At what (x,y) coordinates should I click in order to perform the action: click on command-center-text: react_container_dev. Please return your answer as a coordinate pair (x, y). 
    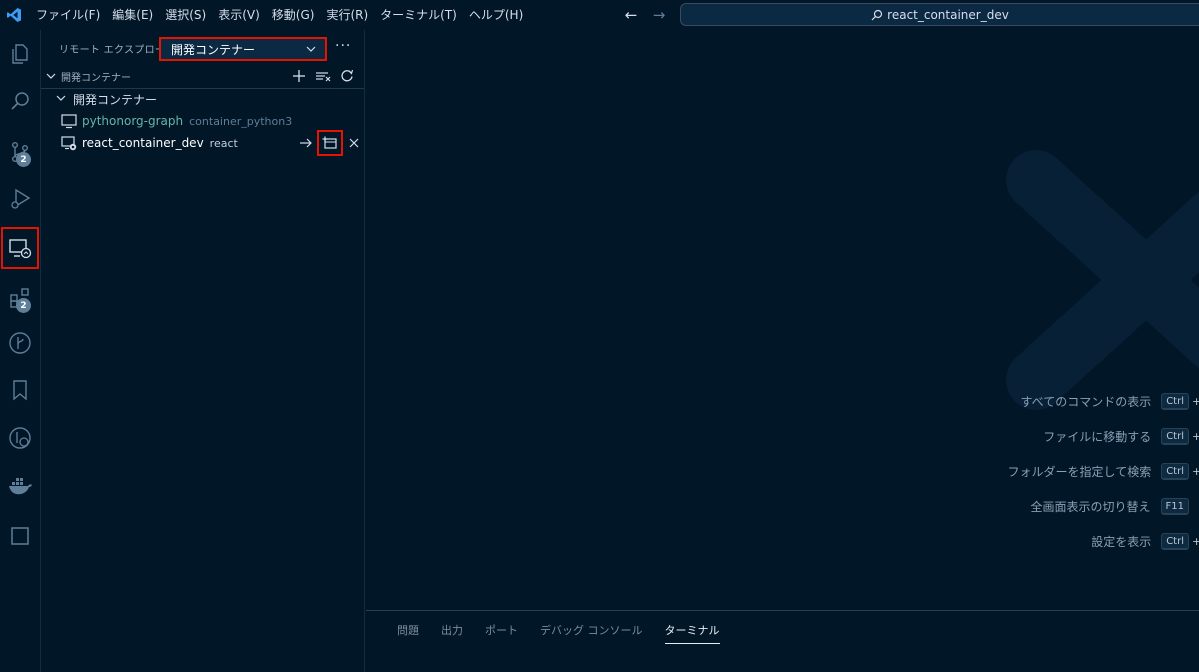
    Looking at the image, I should click on (948, 14).